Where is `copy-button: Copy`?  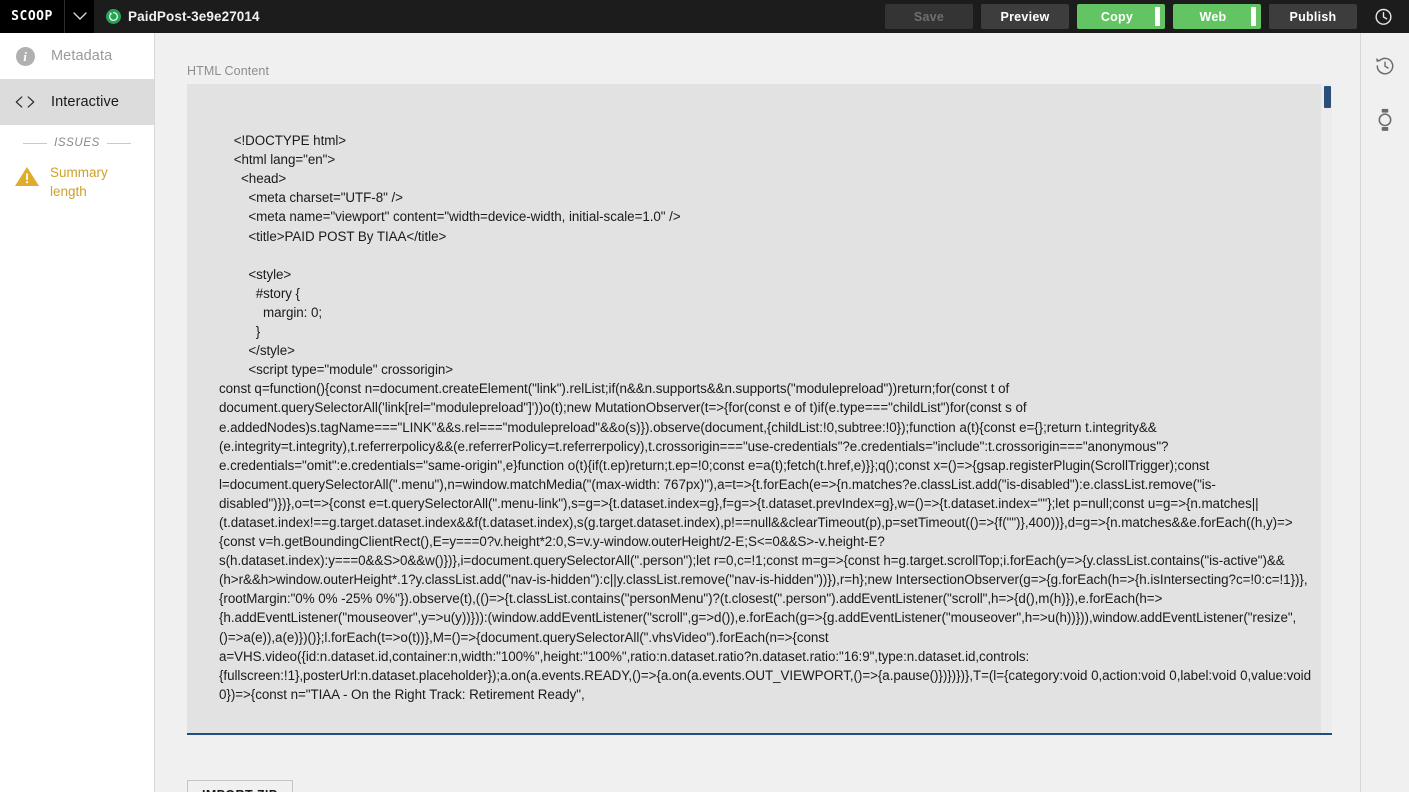
copy-button: Copy is located at coordinates (1121, 16).